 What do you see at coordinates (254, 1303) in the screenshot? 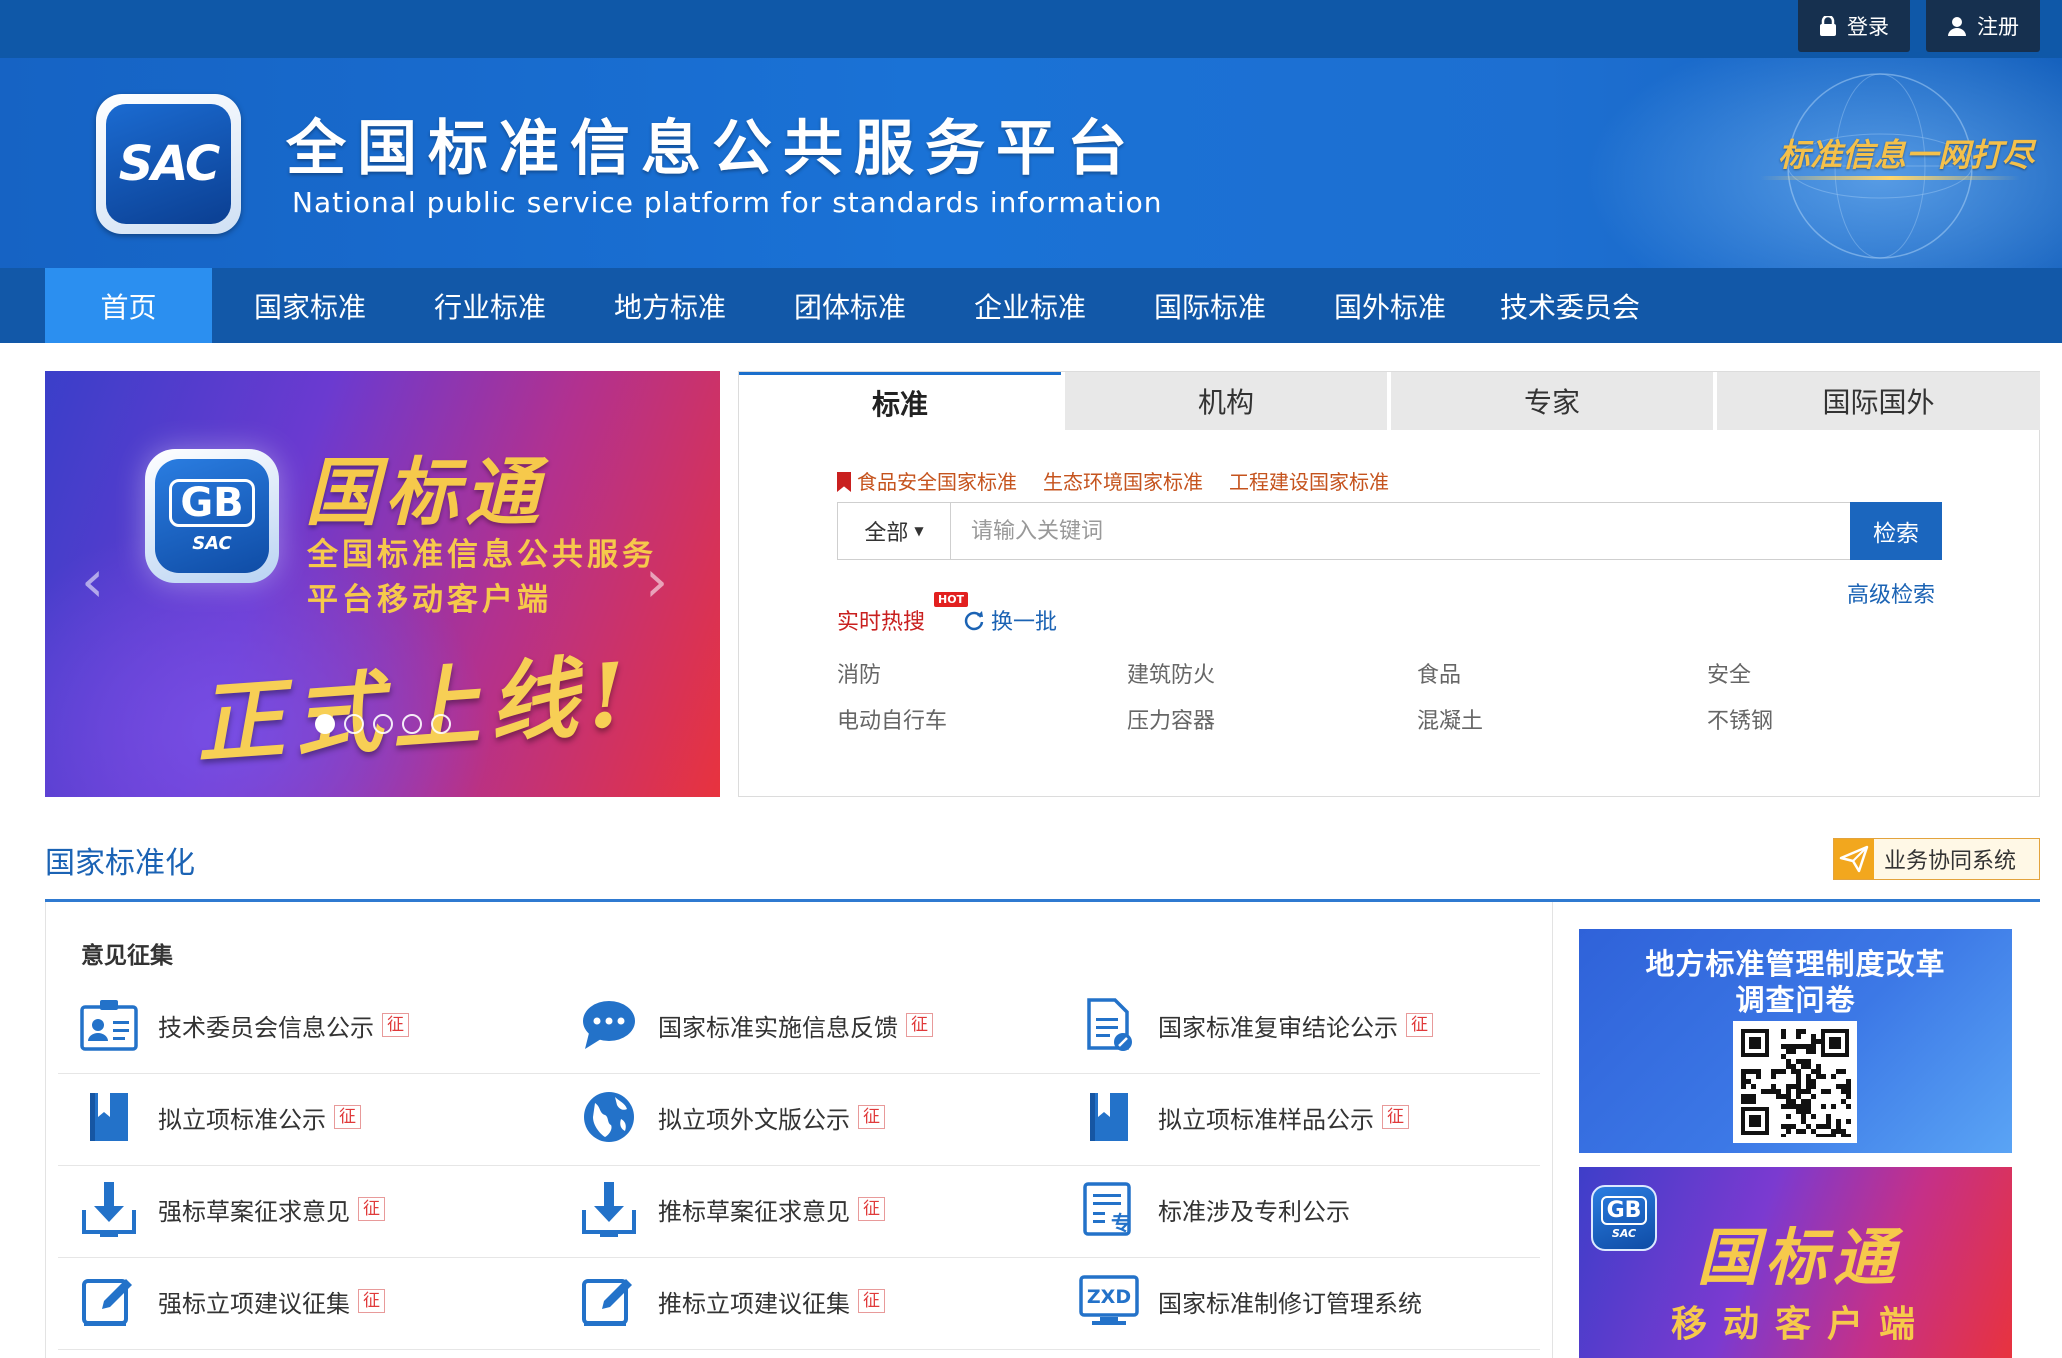
I see `opinion-item-label: 强标立项建议征集` at bounding box center [254, 1303].